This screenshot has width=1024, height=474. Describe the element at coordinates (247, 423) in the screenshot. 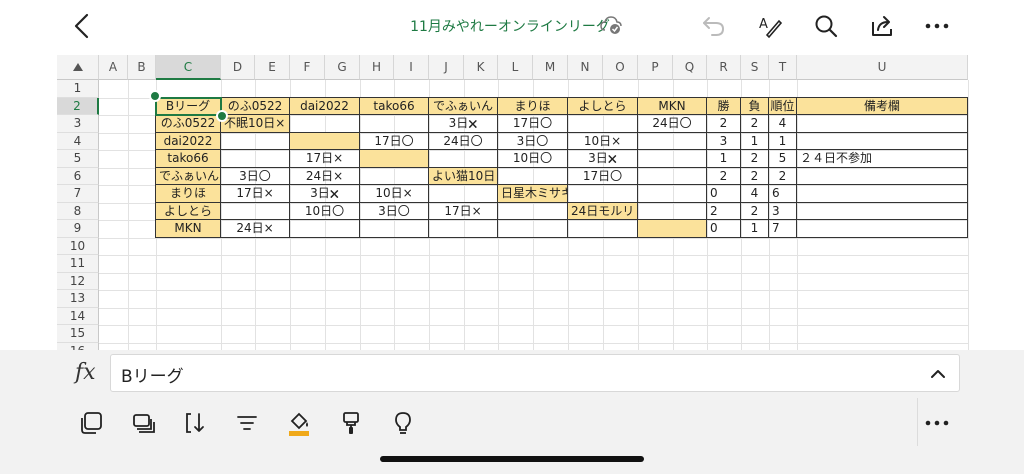

I see `filter-icon` at that location.